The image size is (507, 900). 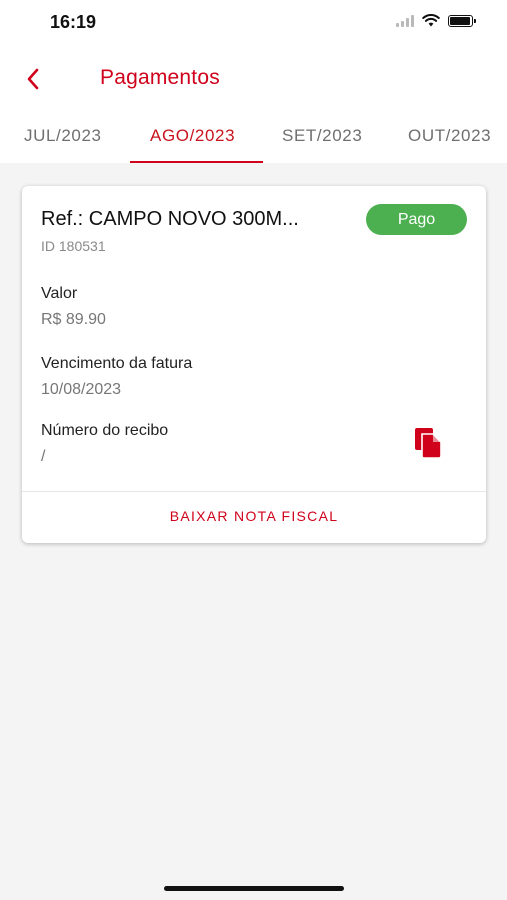 I want to click on status-time: 16:19, so click(x=73, y=22).